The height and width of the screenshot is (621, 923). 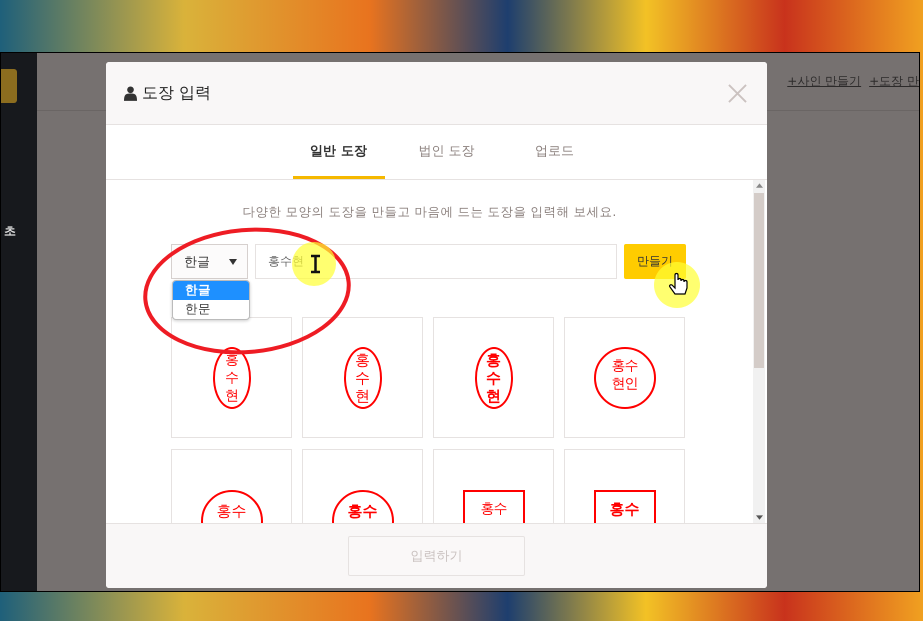 What do you see at coordinates (316, 264) in the screenshot?
I see `text-cursor-icon` at bounding box center [316, 264].